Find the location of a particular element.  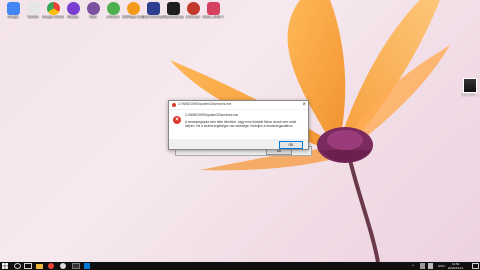

dialog-path: C:\WINDOWS\system32\services.exe is located at coordinates (212, 115).